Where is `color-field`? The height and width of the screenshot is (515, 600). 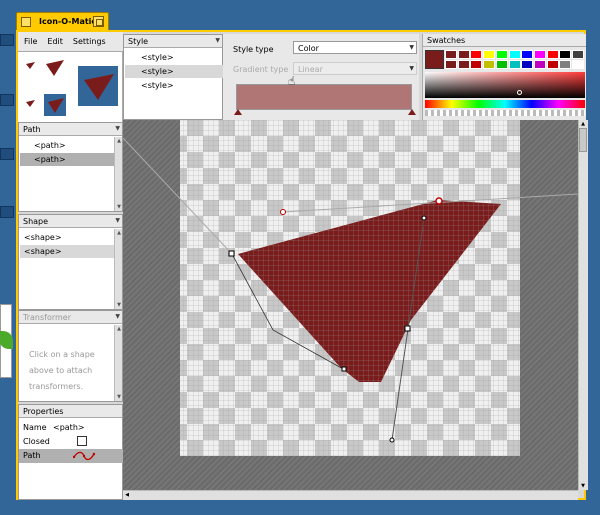
color-field is located at coordinates (505, 85).